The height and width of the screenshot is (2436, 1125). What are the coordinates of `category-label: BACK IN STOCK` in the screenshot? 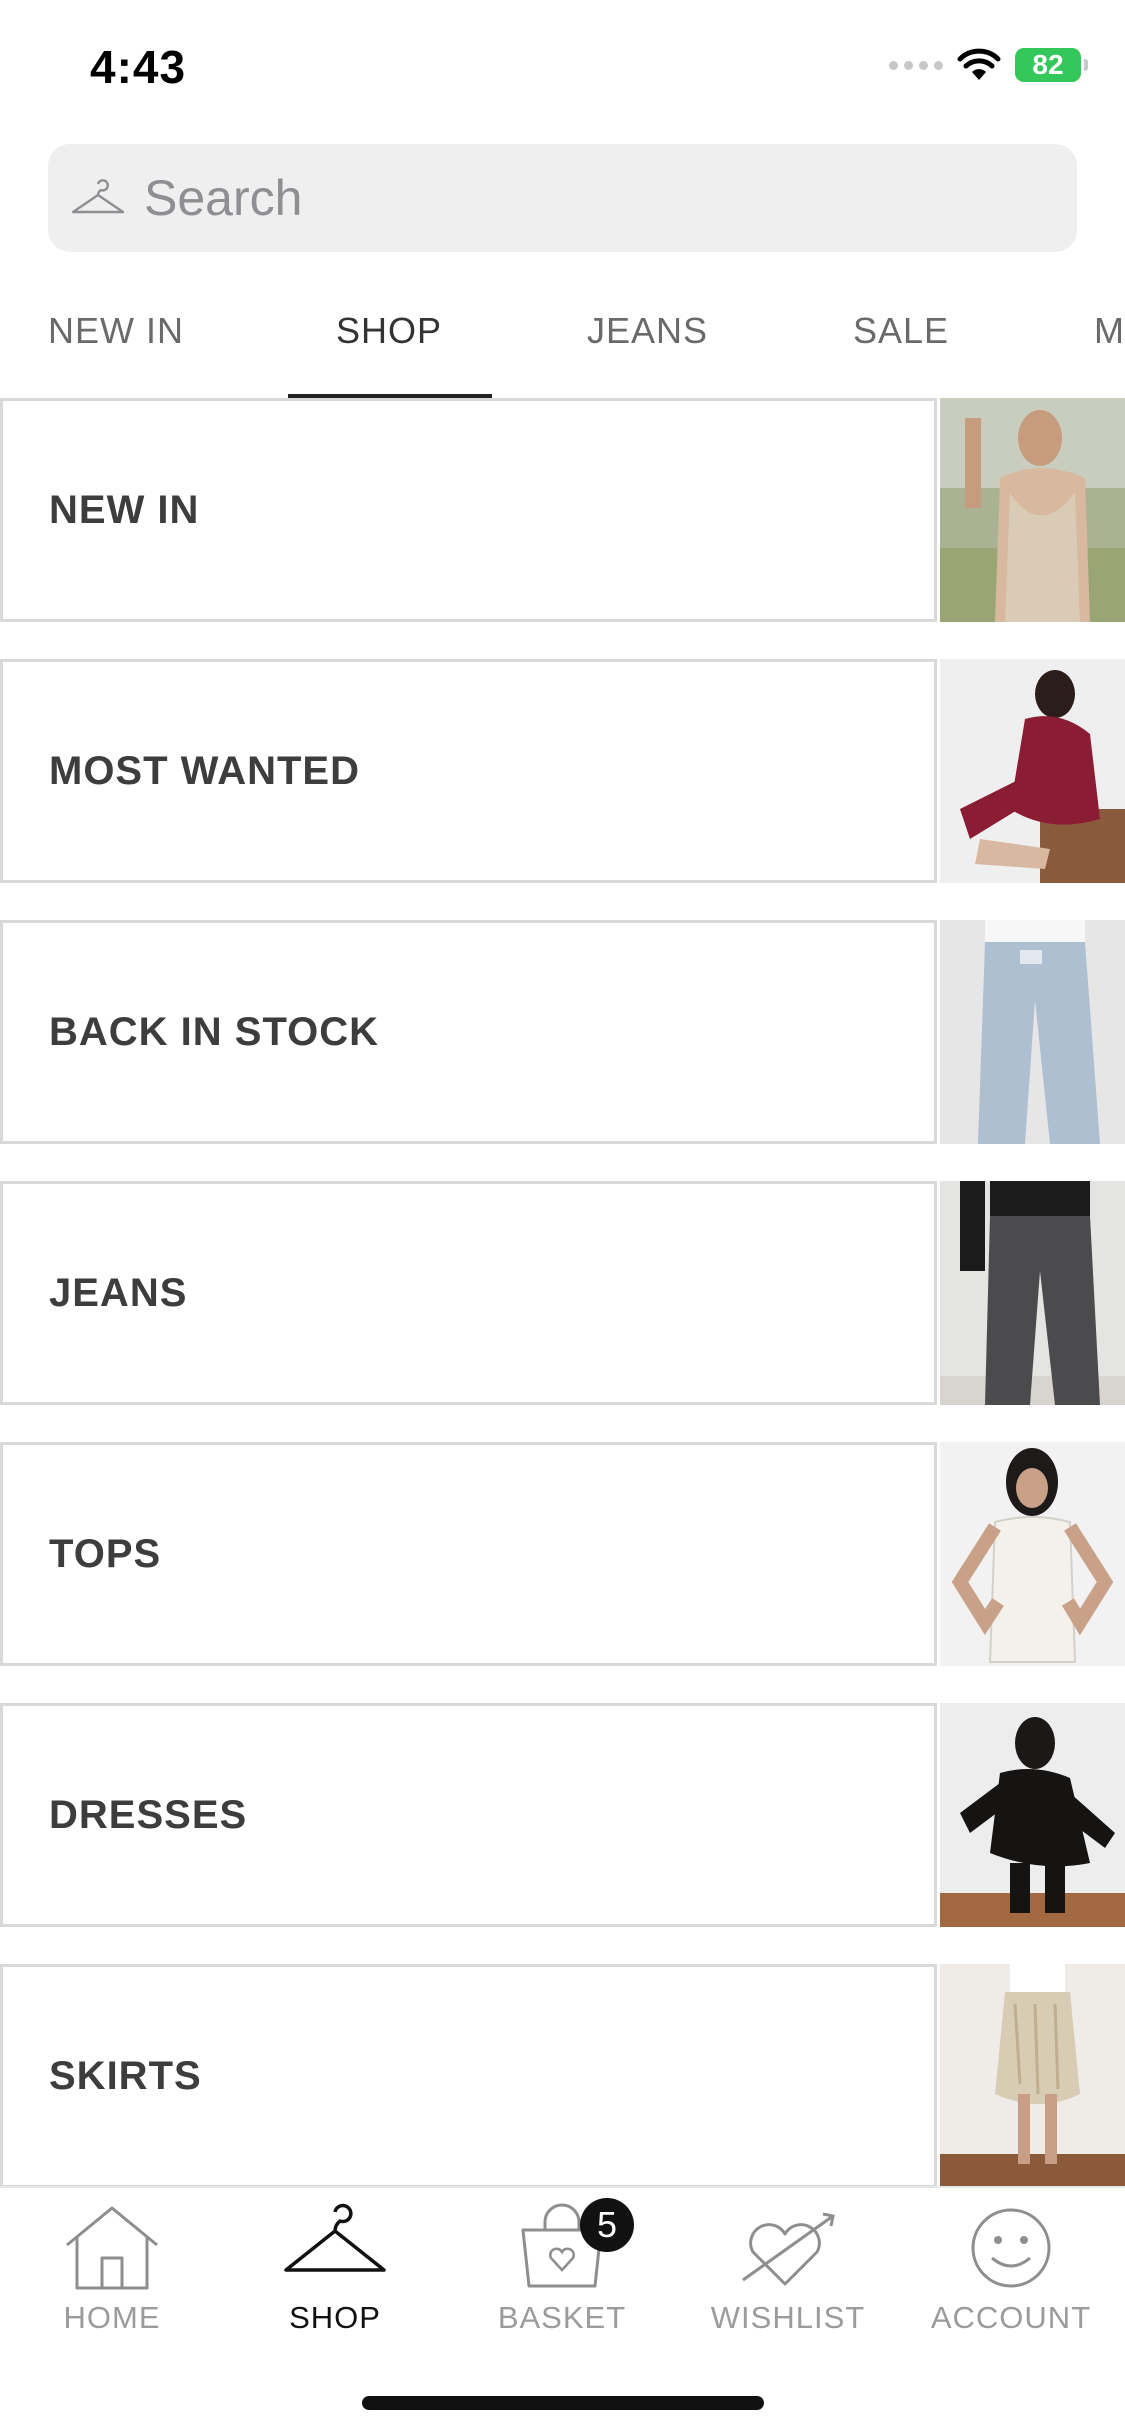 It's located at (214, 1031).